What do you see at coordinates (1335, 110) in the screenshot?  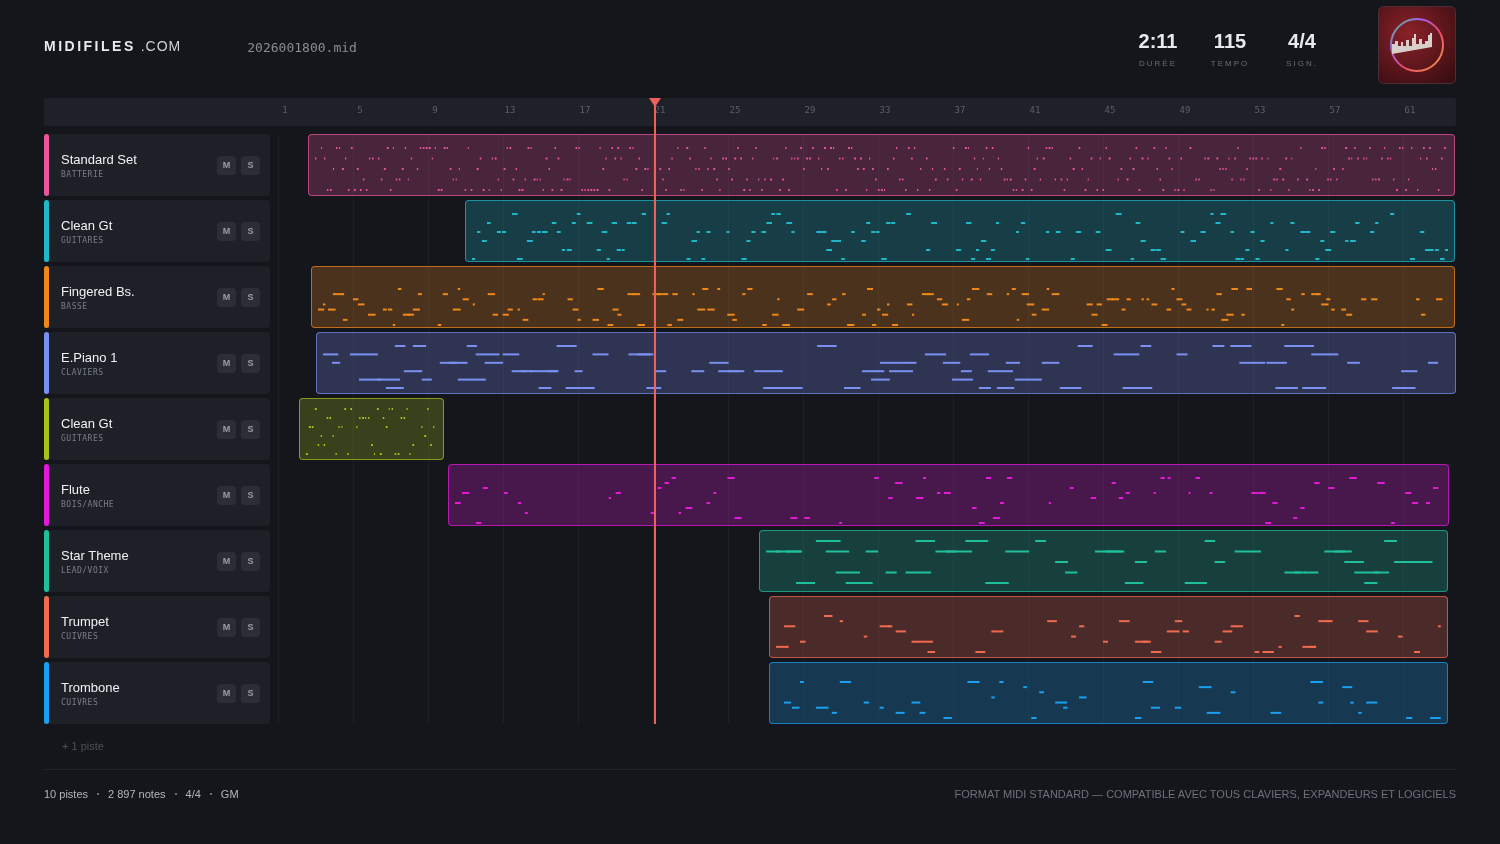 I see `bar-number: 57` at bounding box center [1335, 110].